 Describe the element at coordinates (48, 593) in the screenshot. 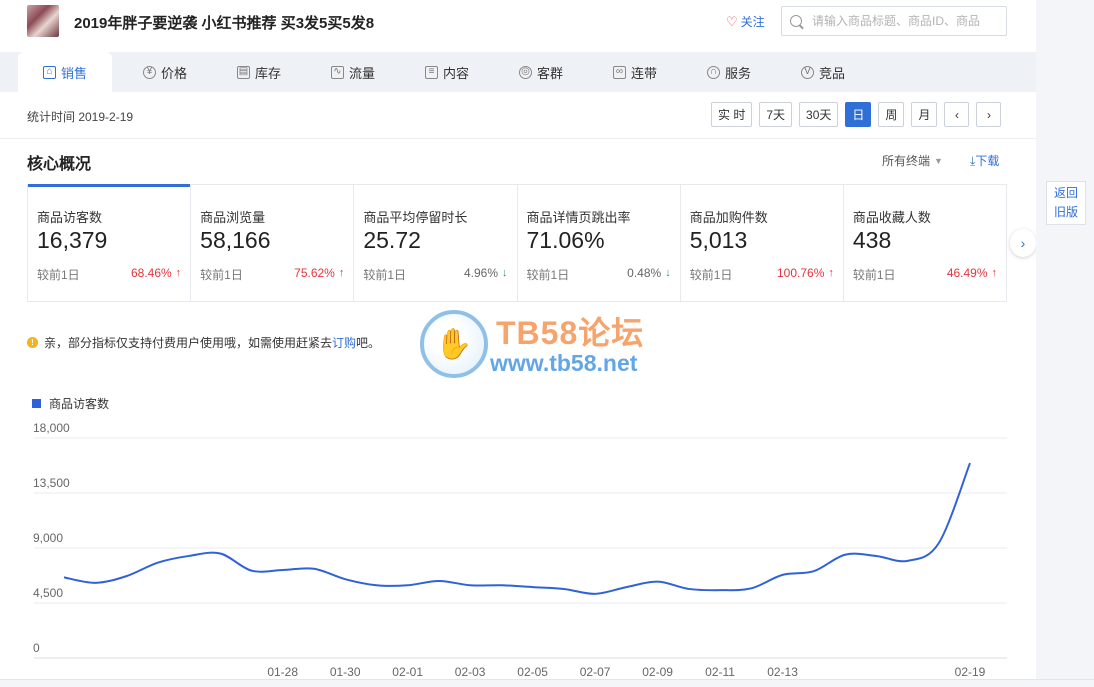

I see `y-tick-label: 4,500` at that location.